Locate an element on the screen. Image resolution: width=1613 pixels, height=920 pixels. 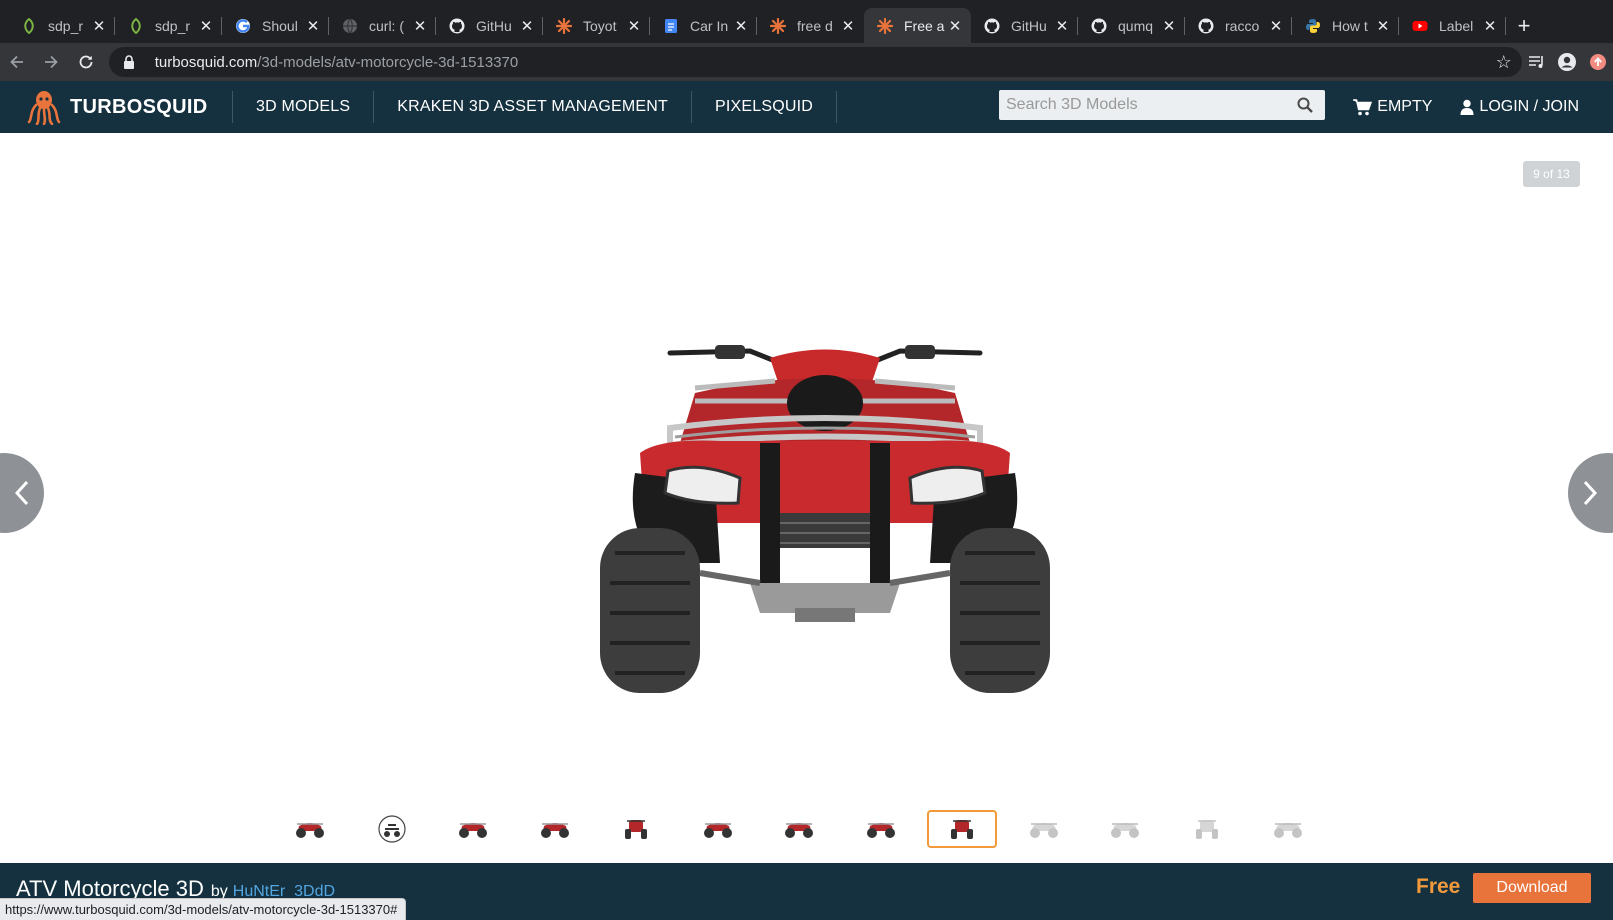
tab-title: Toyot is located at coordinates (600, 25).